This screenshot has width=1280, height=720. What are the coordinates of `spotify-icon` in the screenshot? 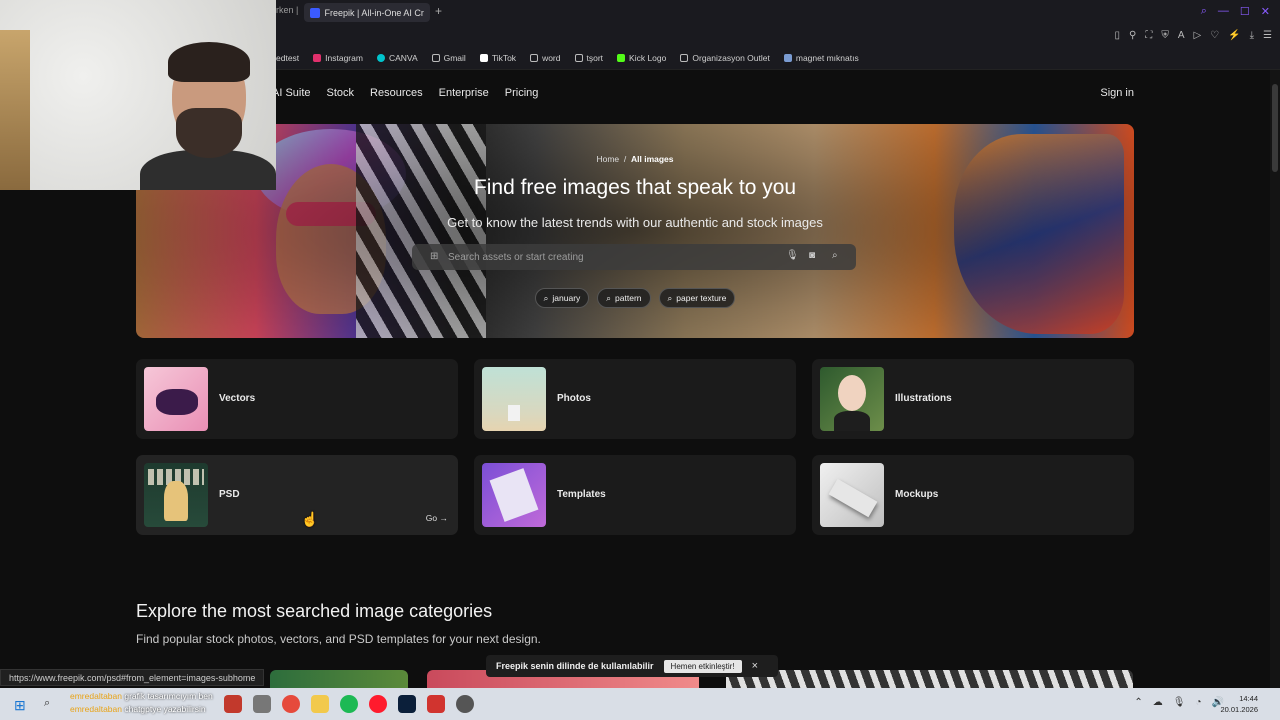 It's located at (349, 704).